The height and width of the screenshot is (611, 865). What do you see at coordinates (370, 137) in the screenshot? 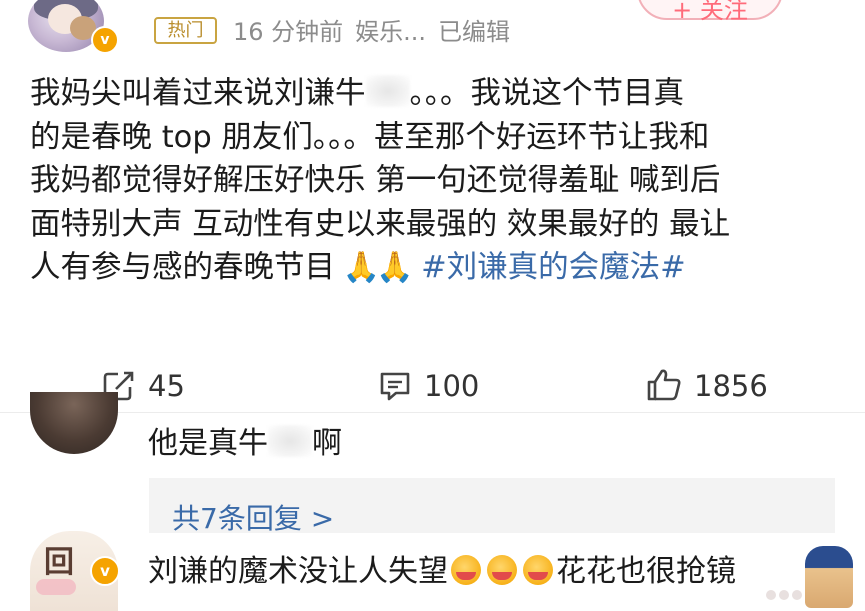
I see `post-line-2: 的是春晚 top 朋友们。。。甚至那个好运环节让我和` at bounding box center [370, 137].